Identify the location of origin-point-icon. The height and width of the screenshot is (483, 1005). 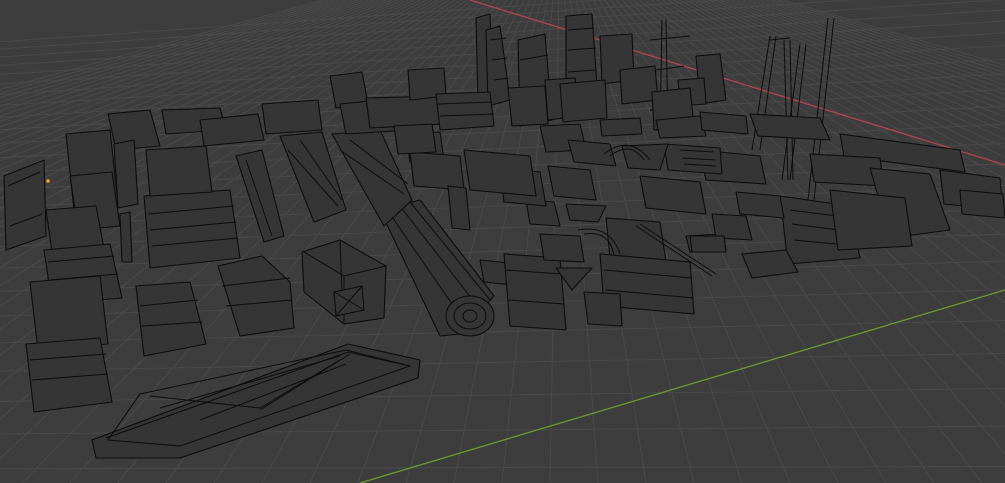
(48, 181).